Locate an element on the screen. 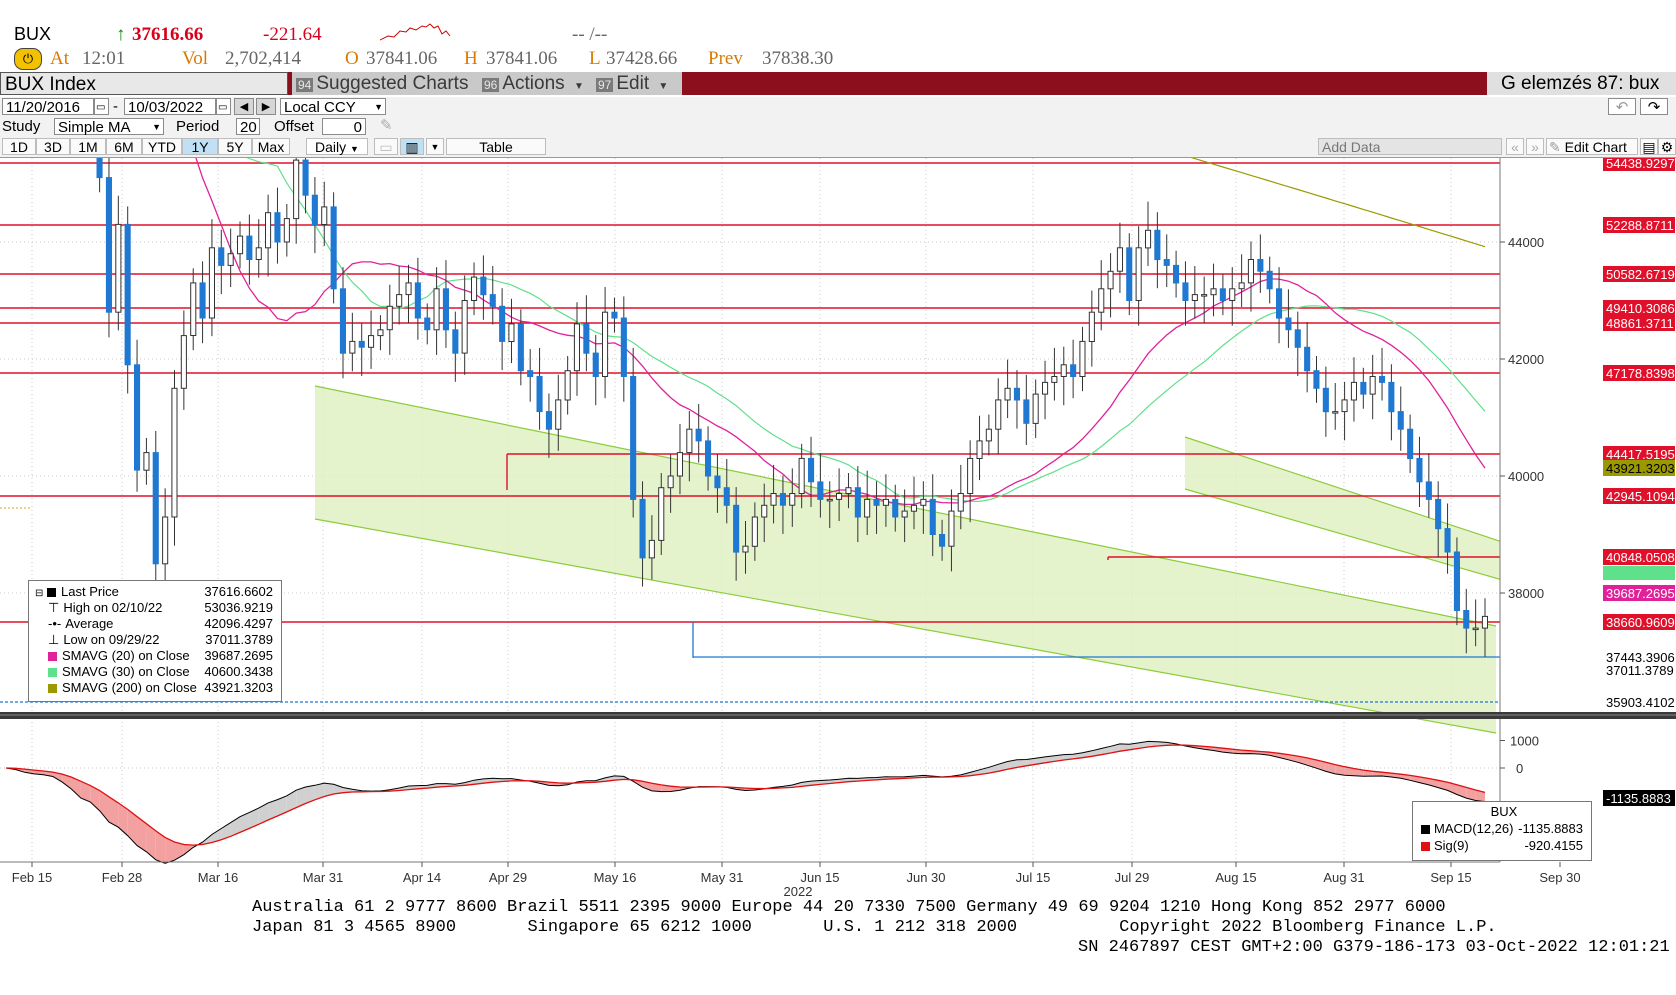 This screenshot has height=995, width=1676. edit-label: Edit is located at coordinates (633, 83).